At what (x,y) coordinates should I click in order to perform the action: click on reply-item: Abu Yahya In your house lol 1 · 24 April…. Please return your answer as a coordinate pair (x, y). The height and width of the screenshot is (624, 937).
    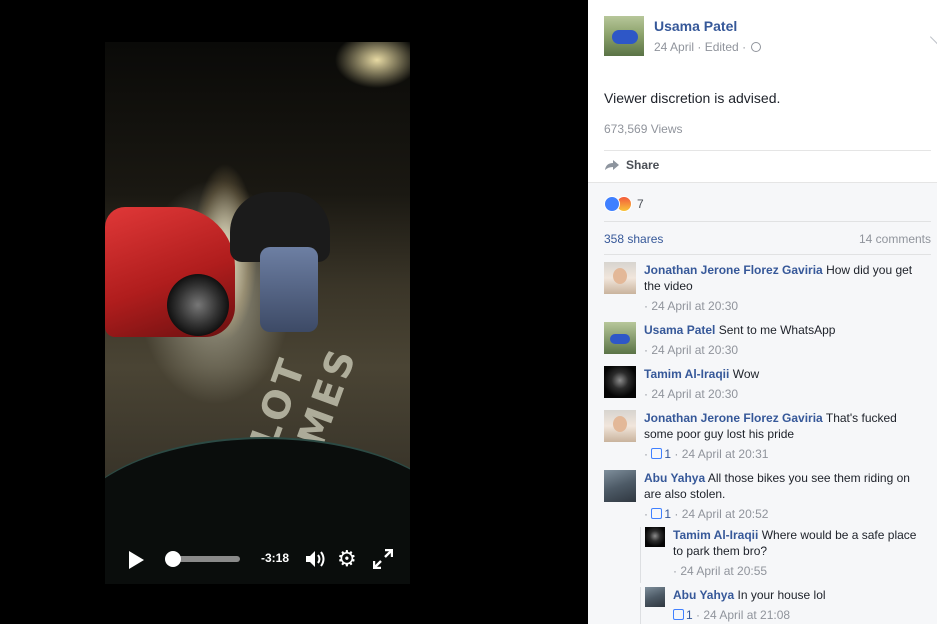
    Looking at the image, I should click on (780, 605).